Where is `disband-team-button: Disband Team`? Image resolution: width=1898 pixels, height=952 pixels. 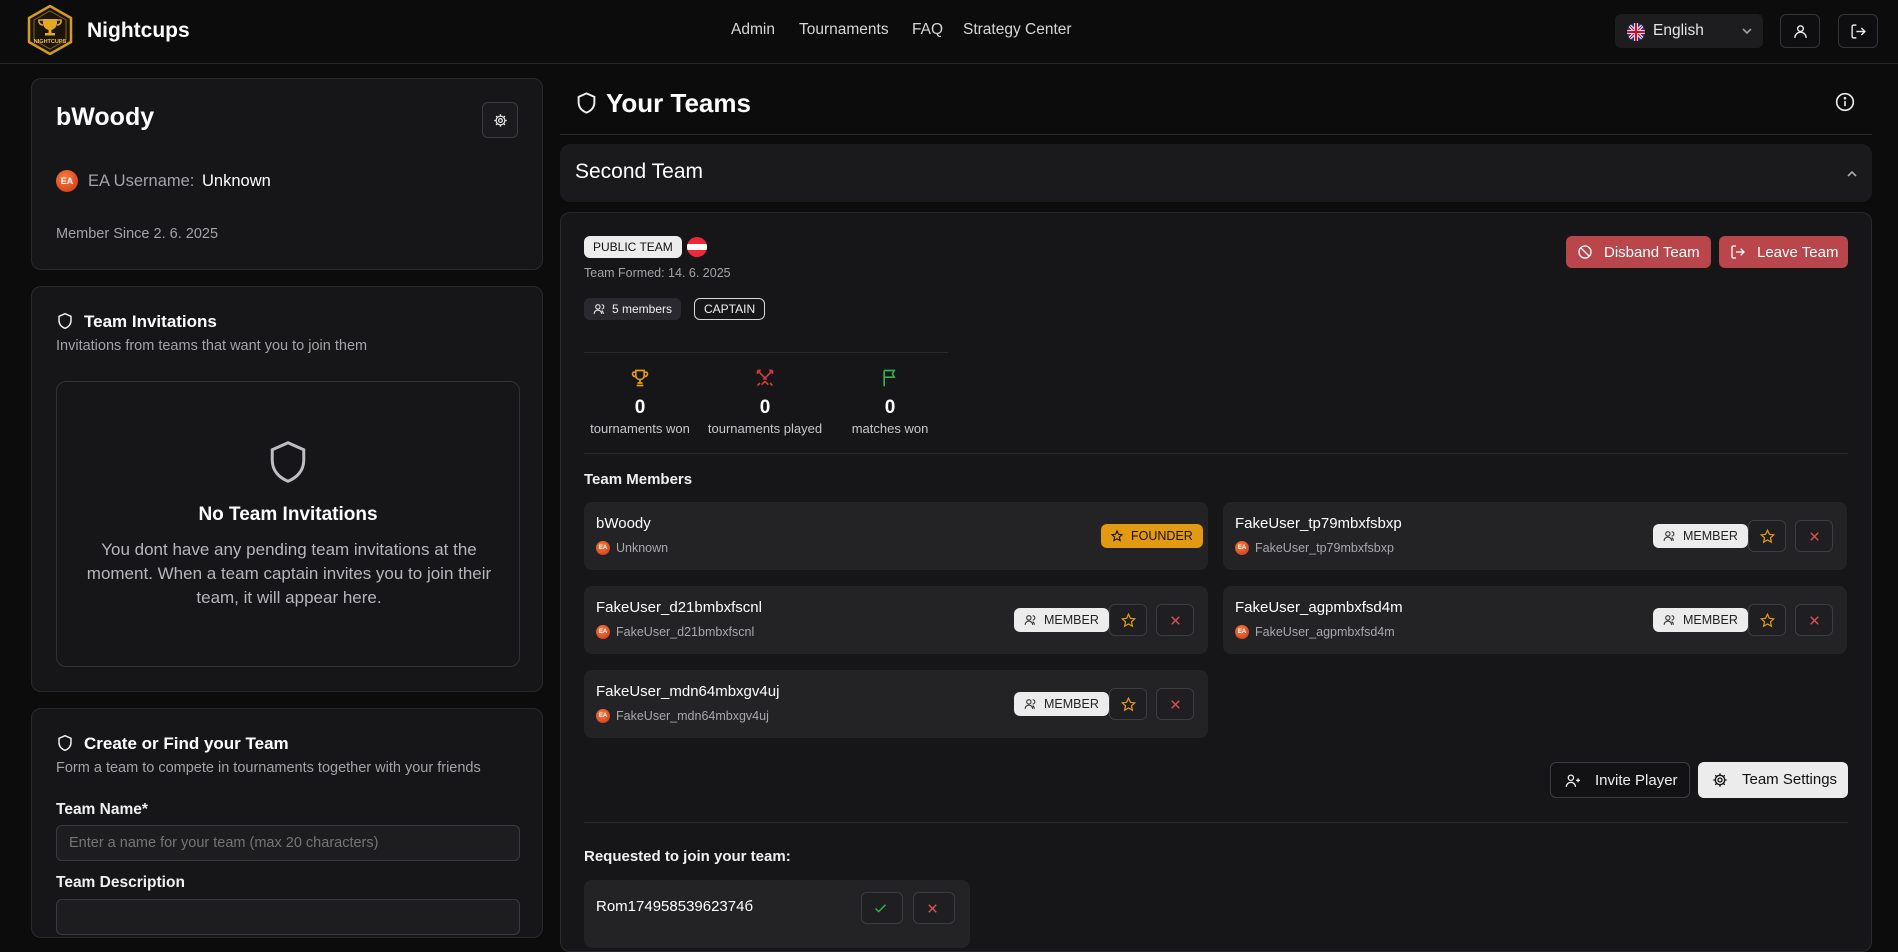 disband-team-button: Disband Team is located at coordinates (1638, 252).